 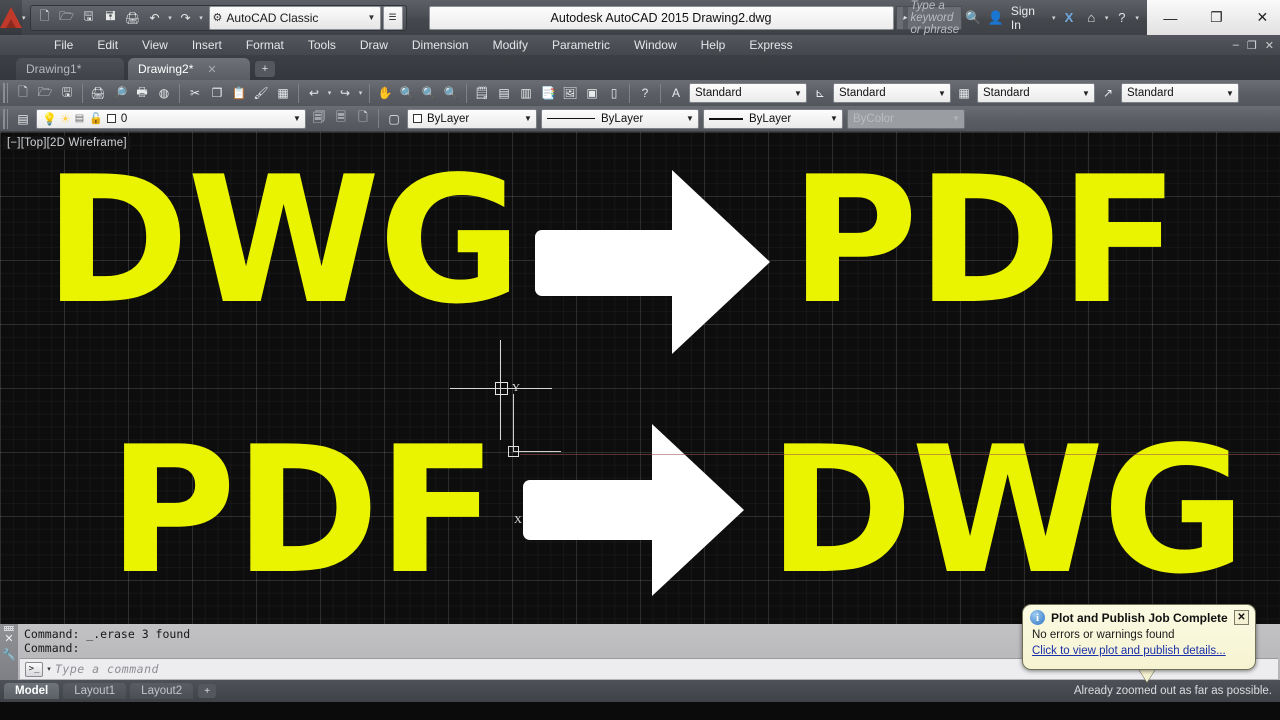 I want to click on a360-dropdown-icon: ▾, so click(x=1106, y=18).